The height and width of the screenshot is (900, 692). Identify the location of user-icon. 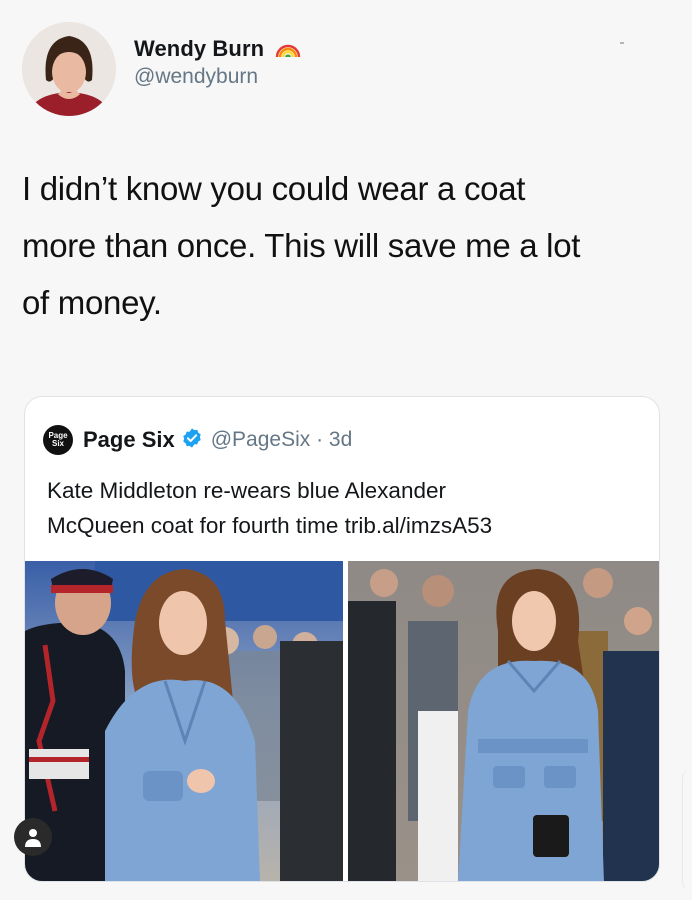
(33, 838).